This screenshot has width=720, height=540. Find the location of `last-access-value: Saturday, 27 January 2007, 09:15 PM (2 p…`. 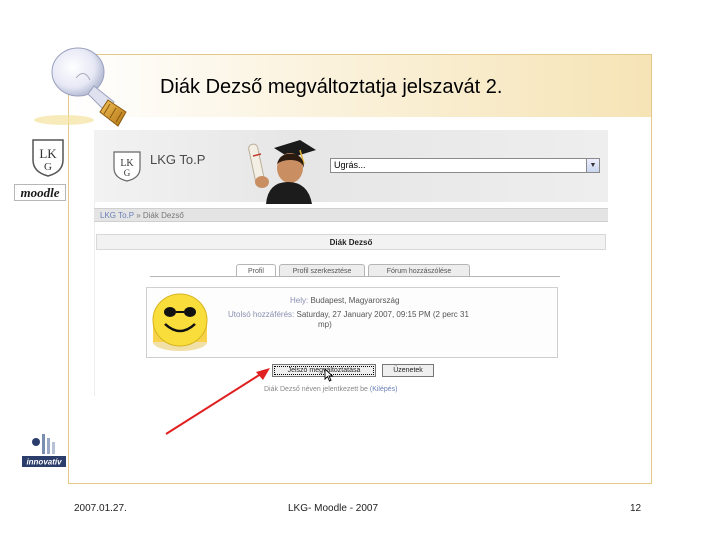

last-access-value: Saturday, 27 January 2007, 09:15 PM (2 p… is located at coordinates (382, 314).